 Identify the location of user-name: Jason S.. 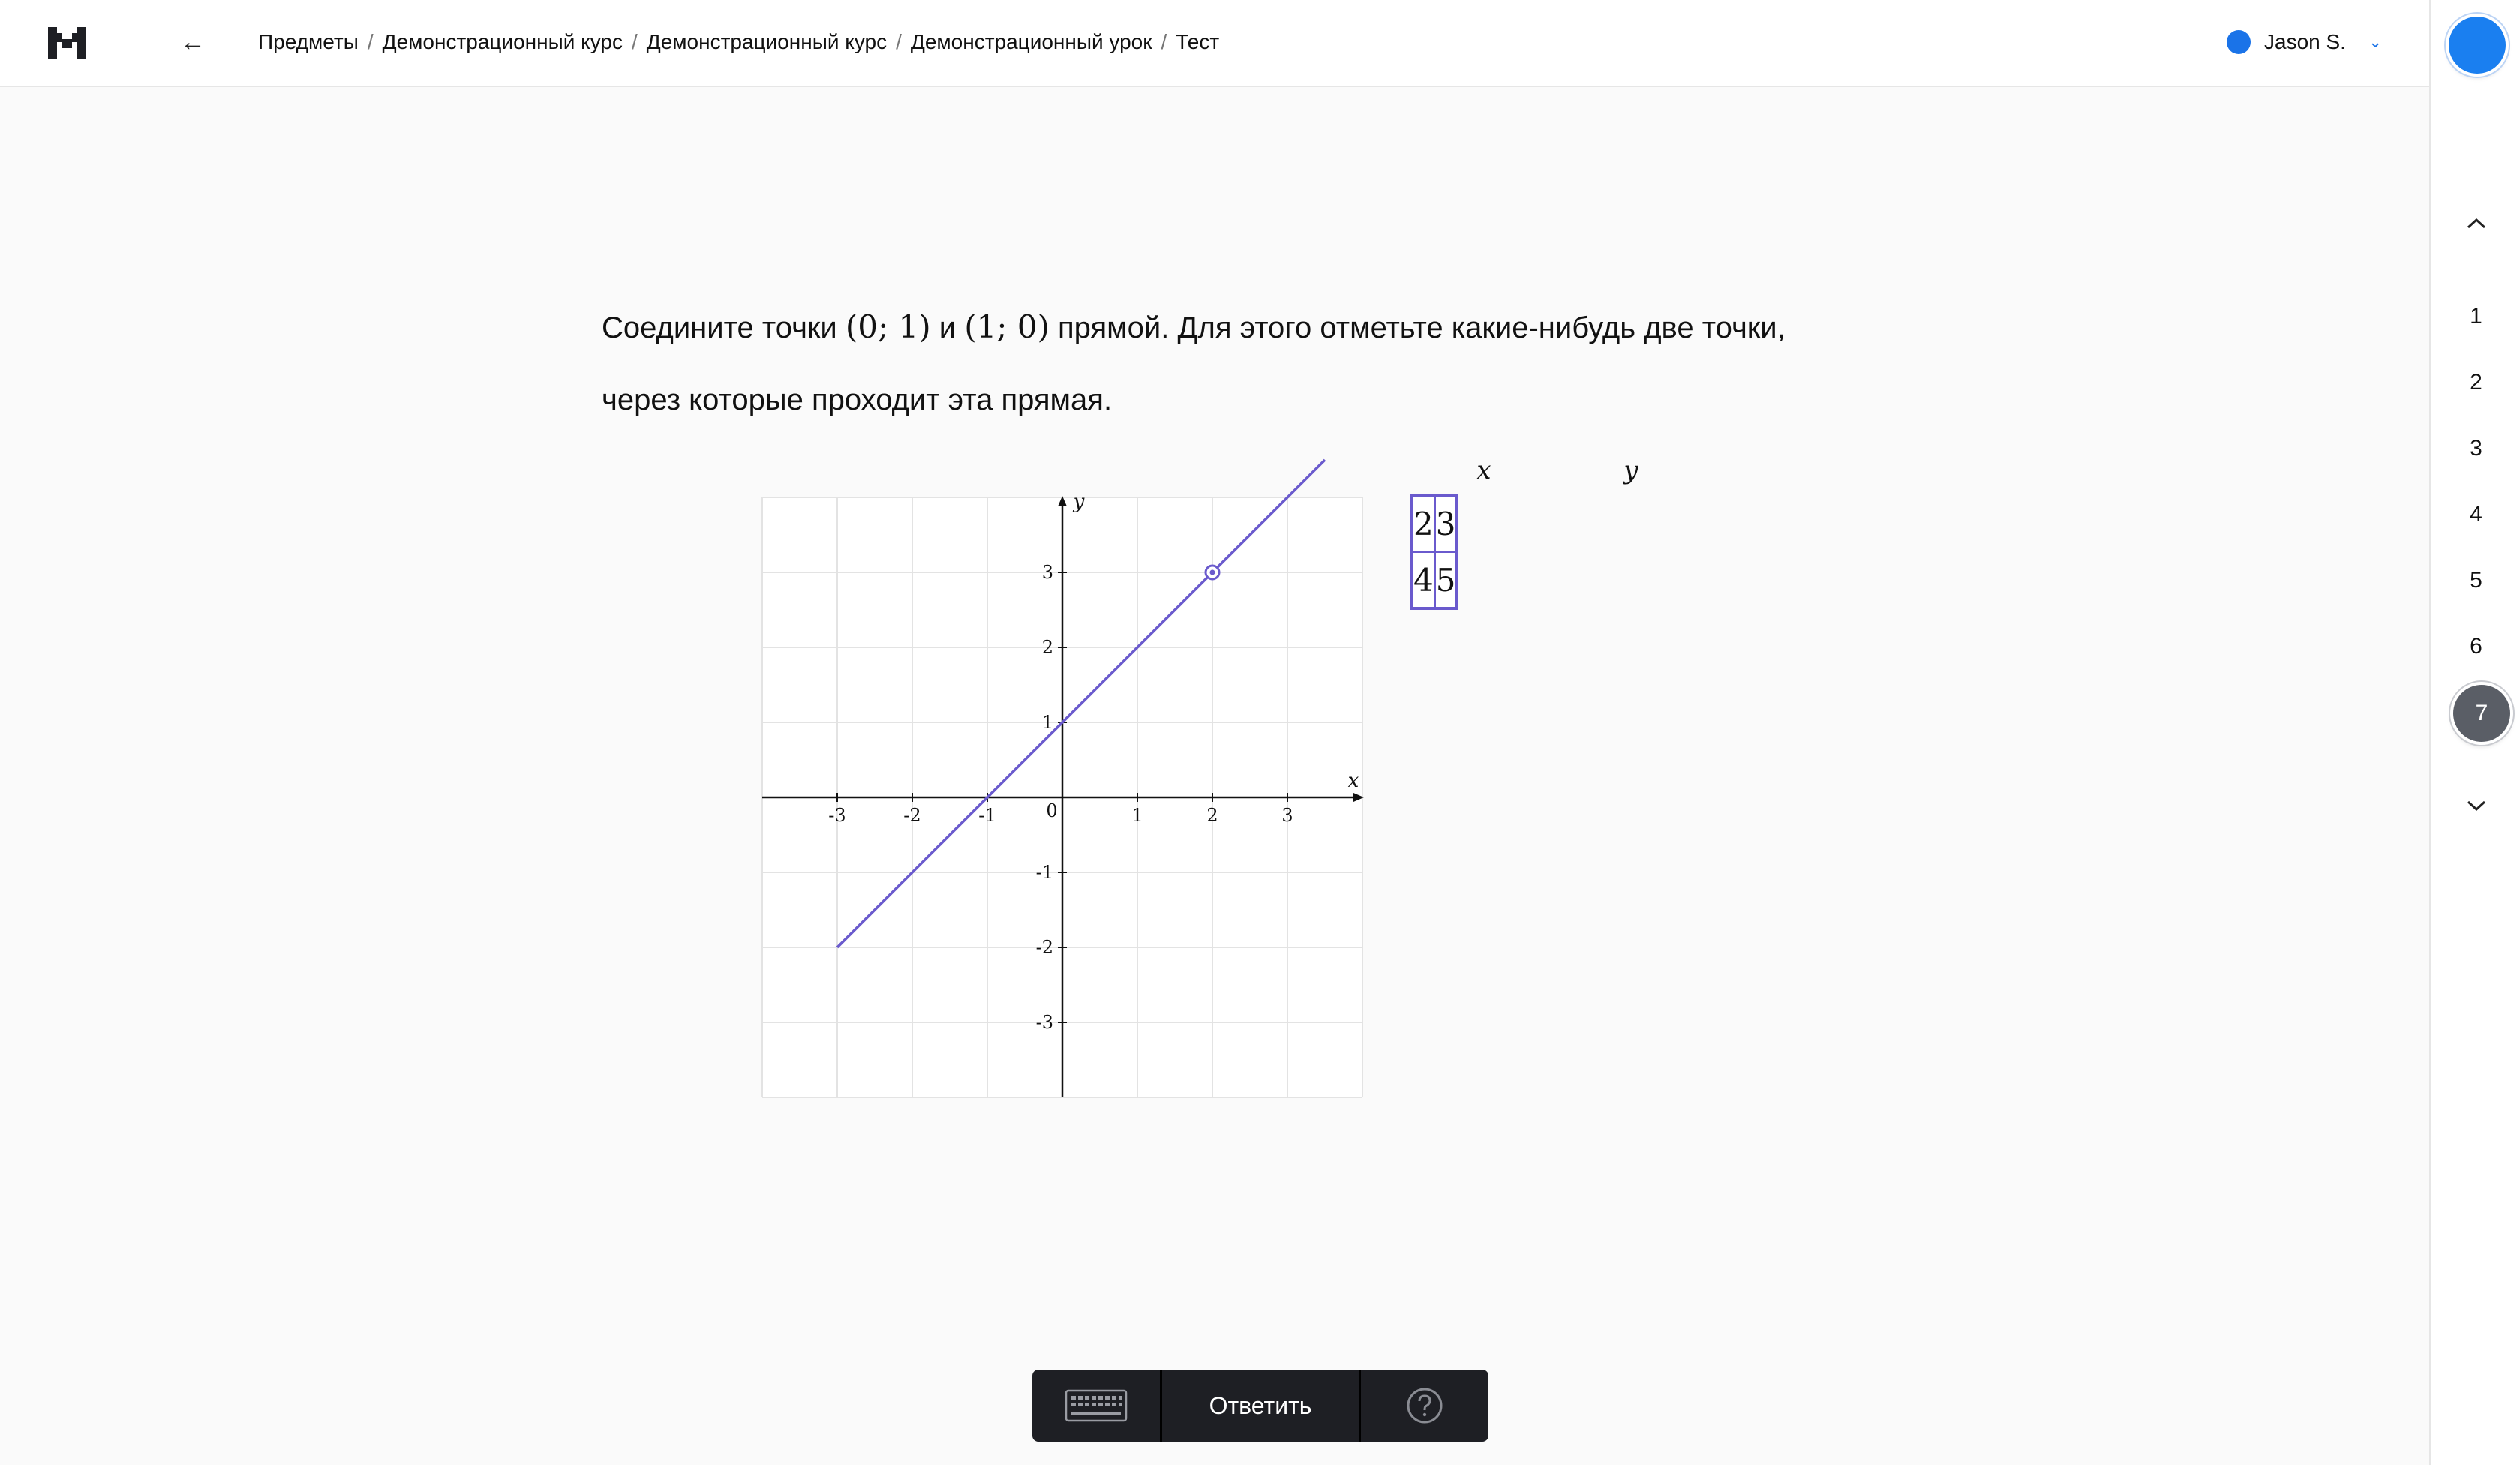
(2305, 41).